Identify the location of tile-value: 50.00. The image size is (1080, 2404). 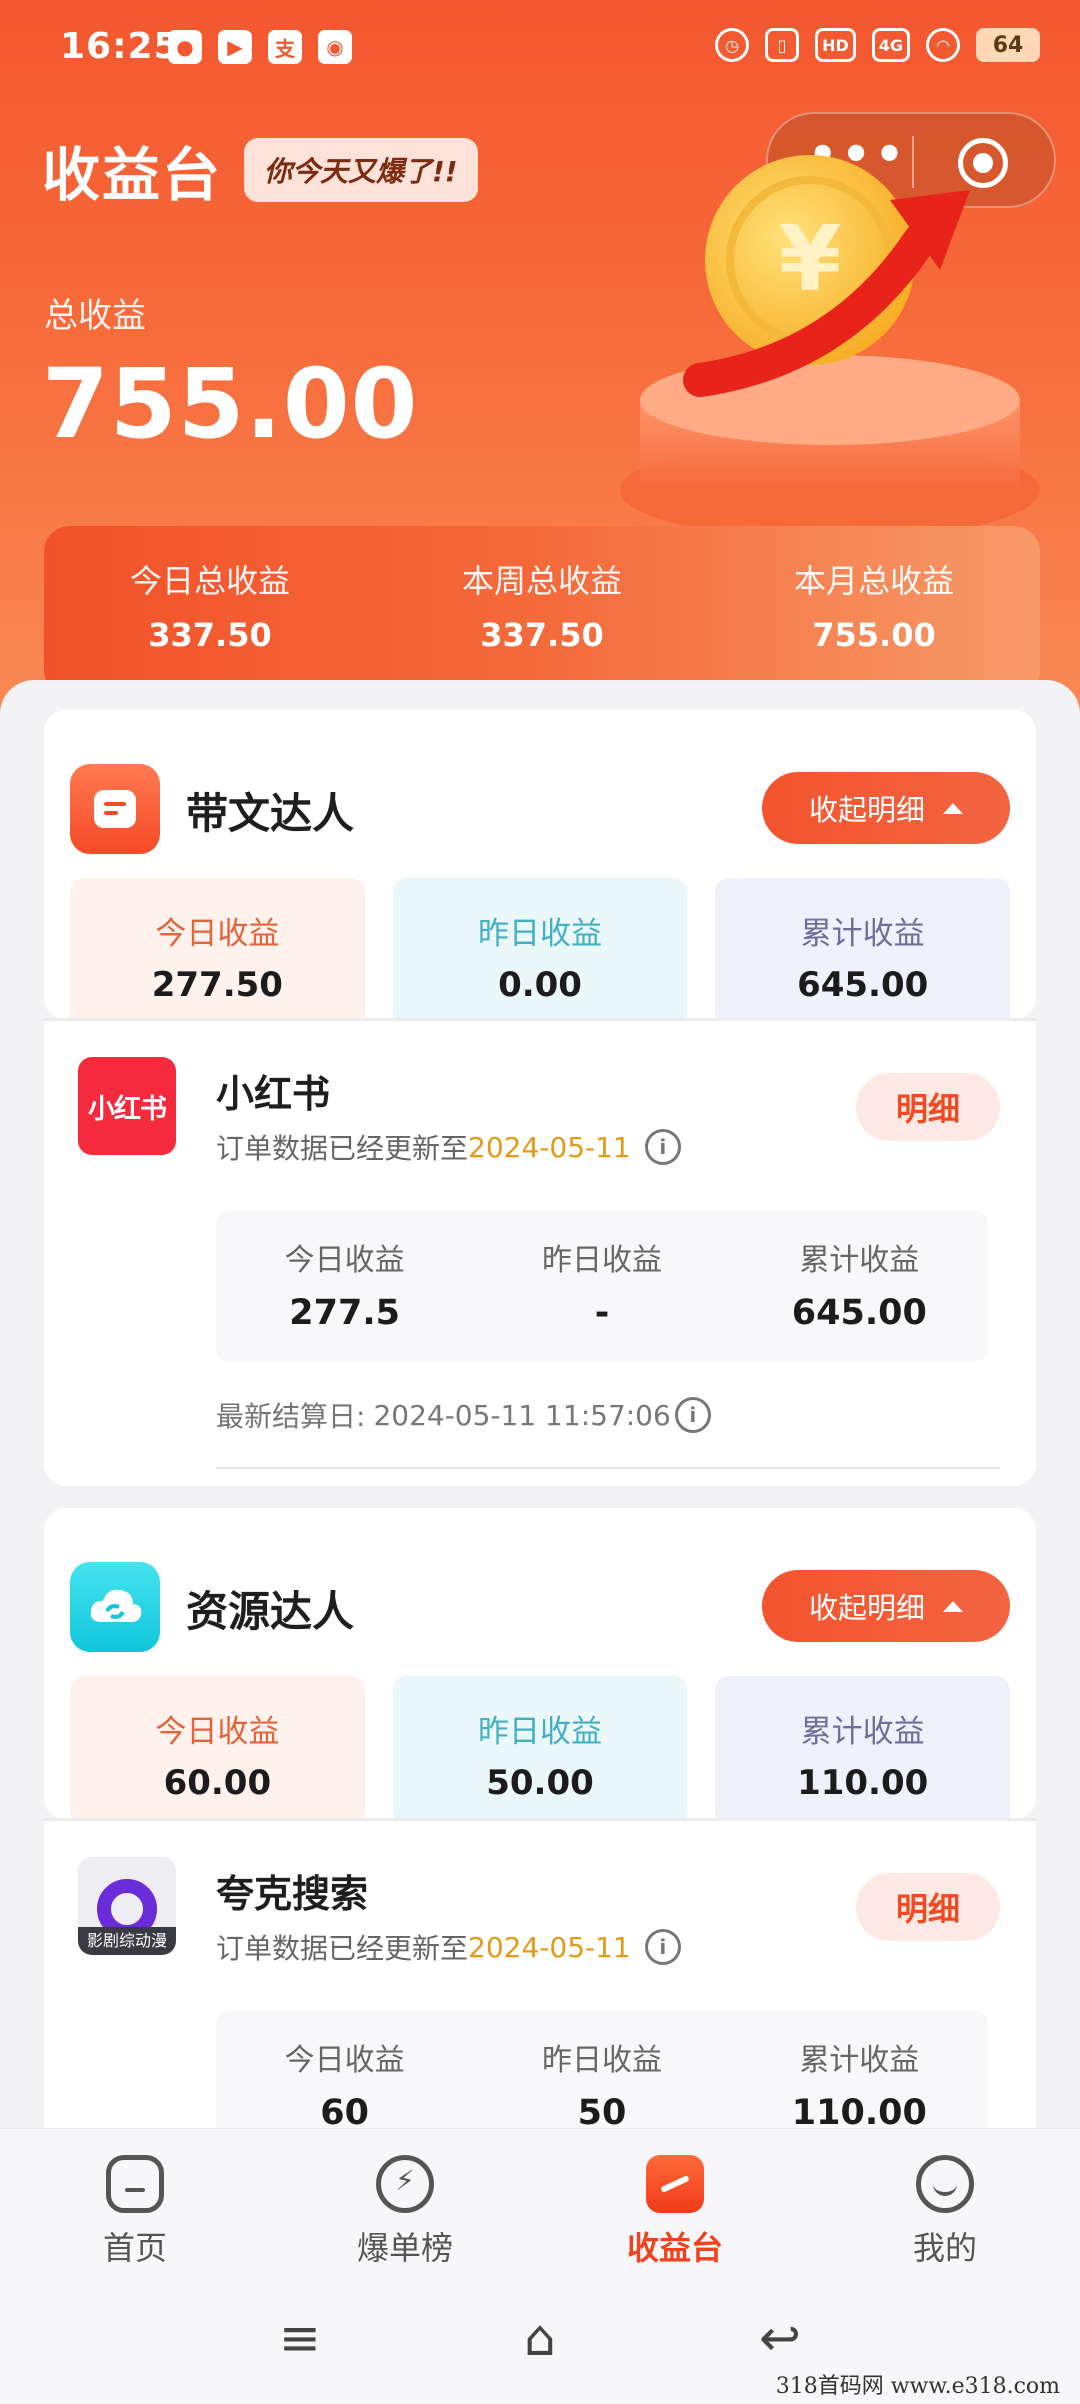
(540, 1783).